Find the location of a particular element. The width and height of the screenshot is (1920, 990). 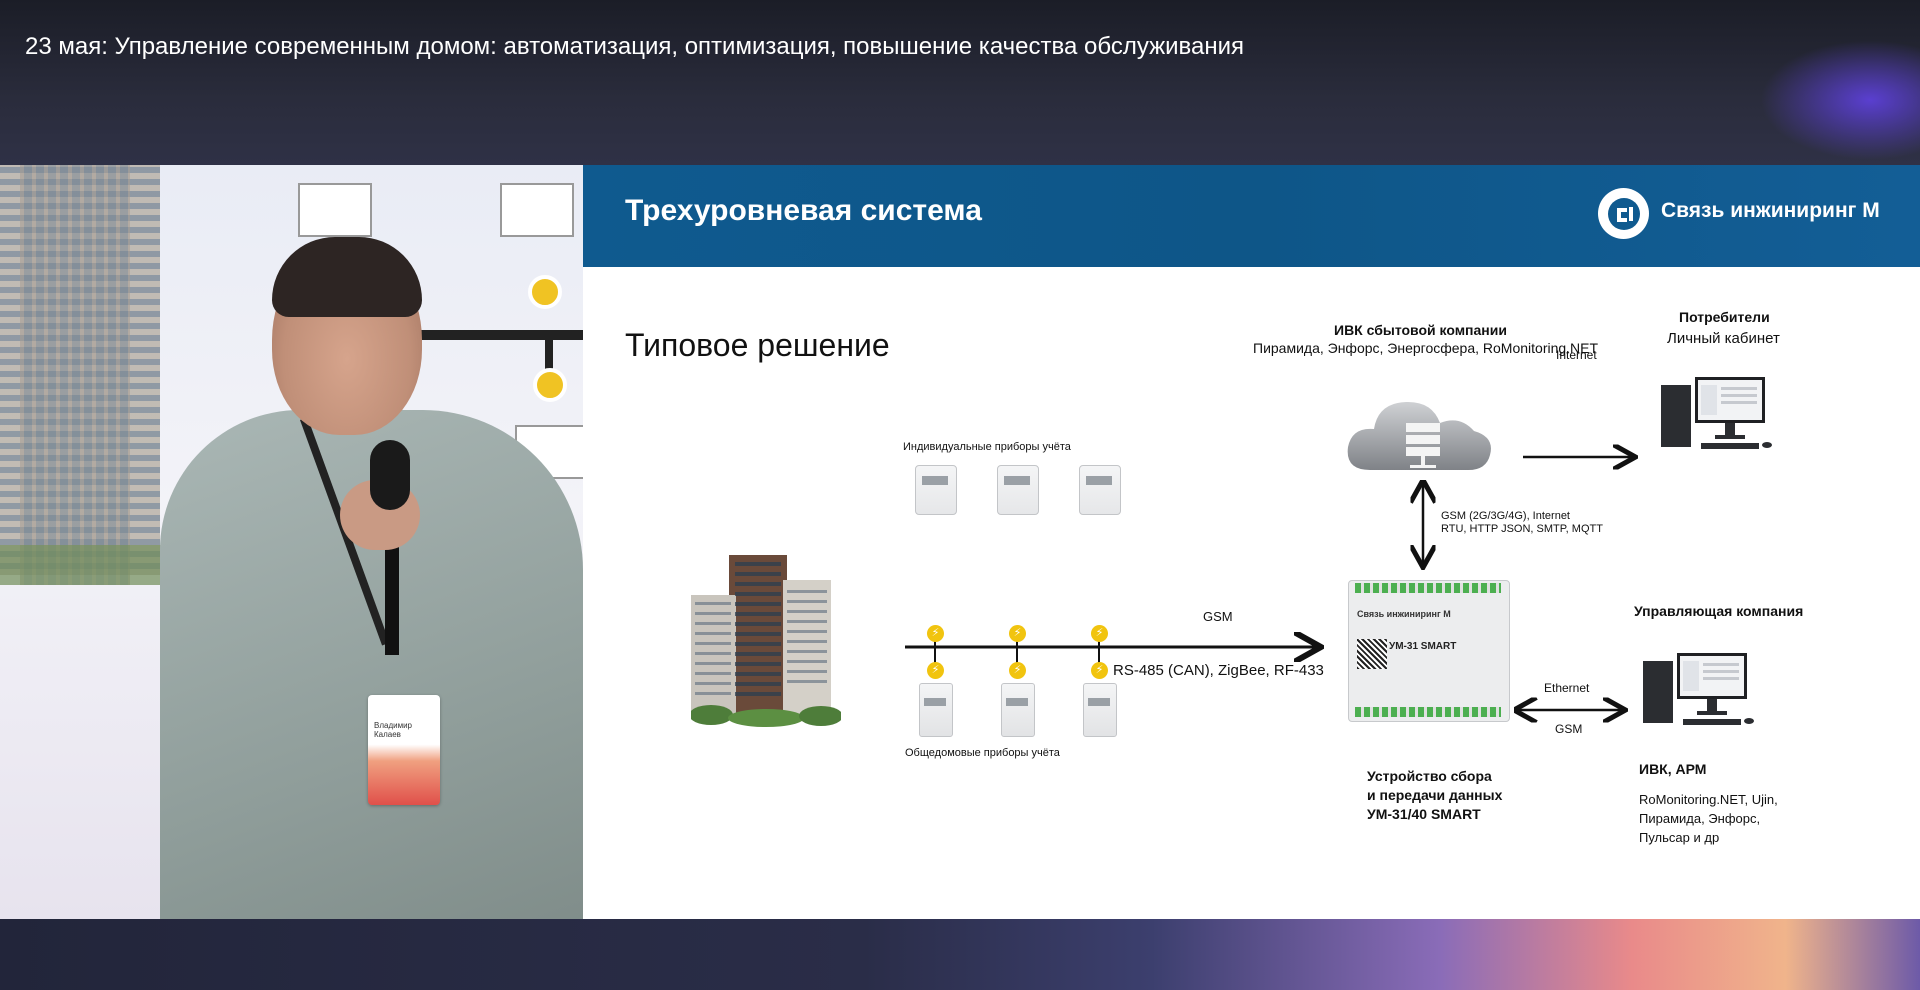

ivk-title: ИВК сбытовой компании is located at coordinates (1420, 330).